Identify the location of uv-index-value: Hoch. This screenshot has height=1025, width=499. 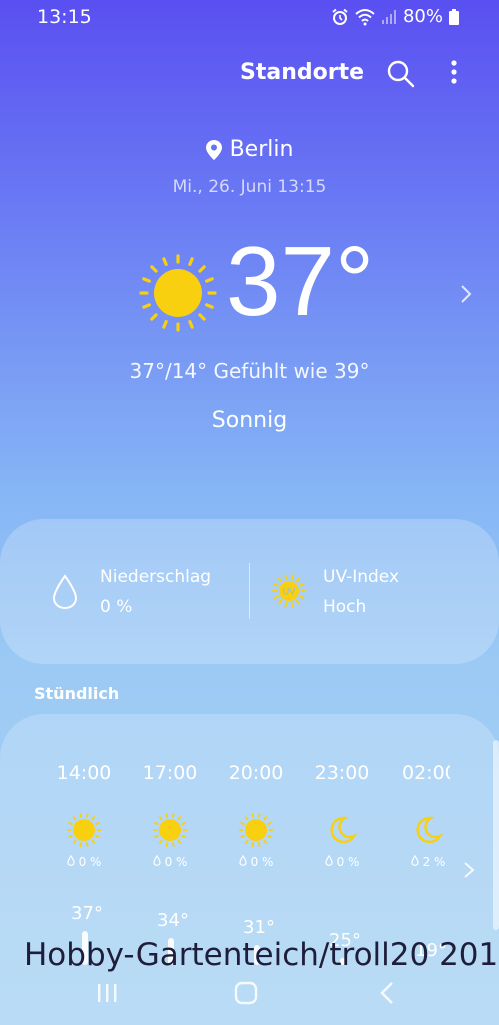
(345, 607).